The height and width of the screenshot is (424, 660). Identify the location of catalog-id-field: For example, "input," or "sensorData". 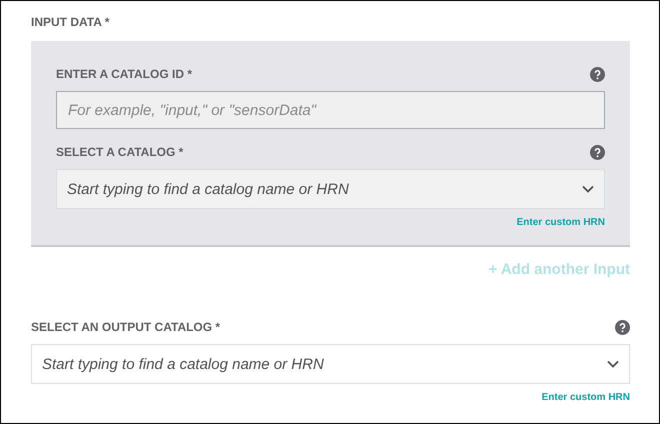
(330, 110).